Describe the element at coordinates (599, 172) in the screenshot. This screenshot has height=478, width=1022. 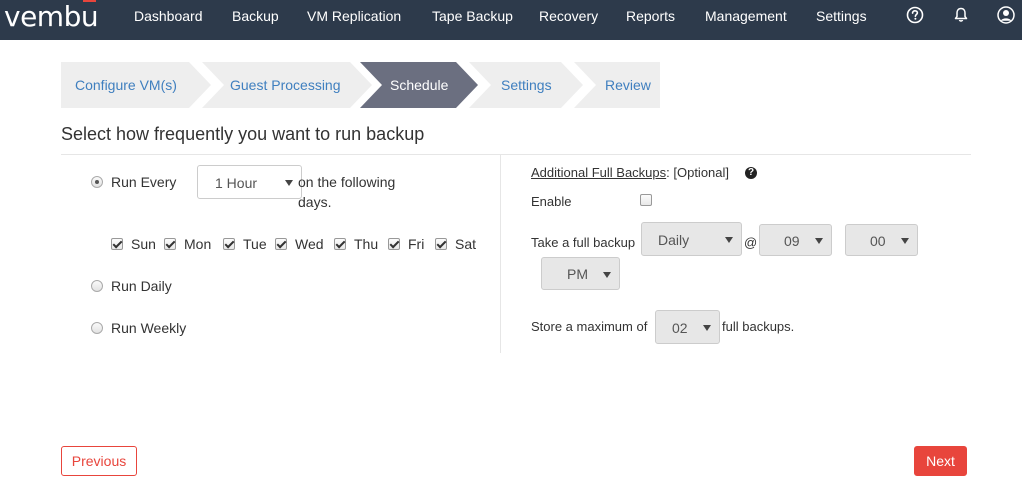
I see `additional-full-backups-title: Additional Full Backups` at that location.